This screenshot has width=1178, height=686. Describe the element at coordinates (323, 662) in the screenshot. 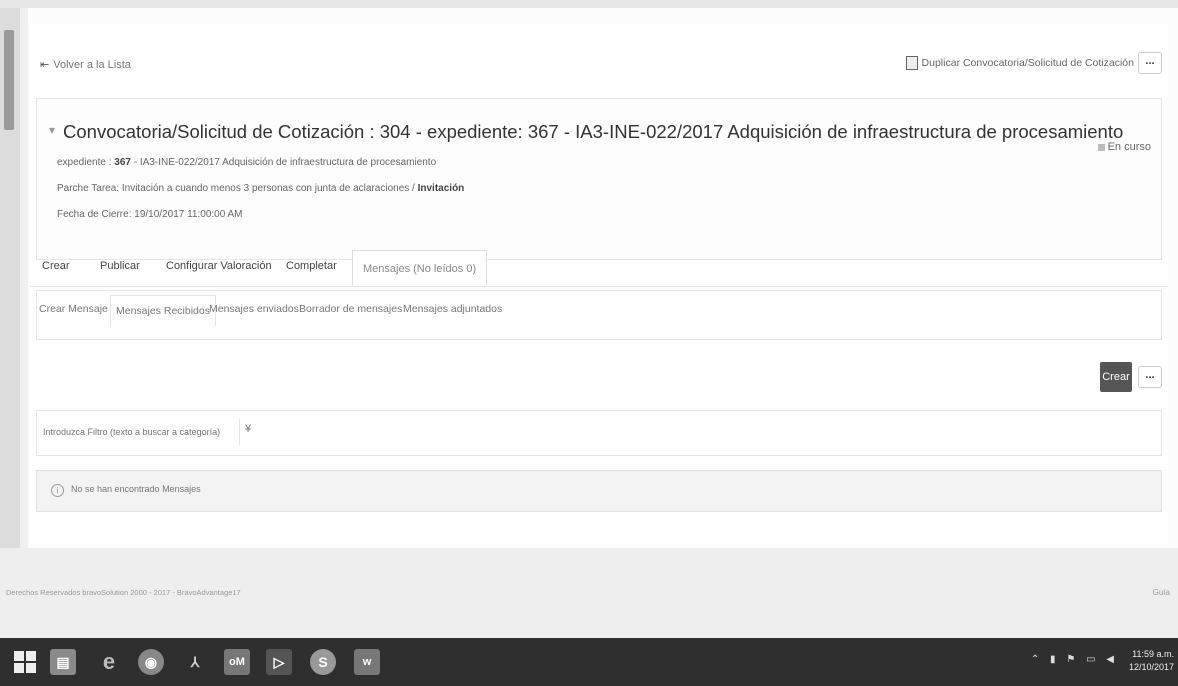

I see `skype-icon: S` at that location.